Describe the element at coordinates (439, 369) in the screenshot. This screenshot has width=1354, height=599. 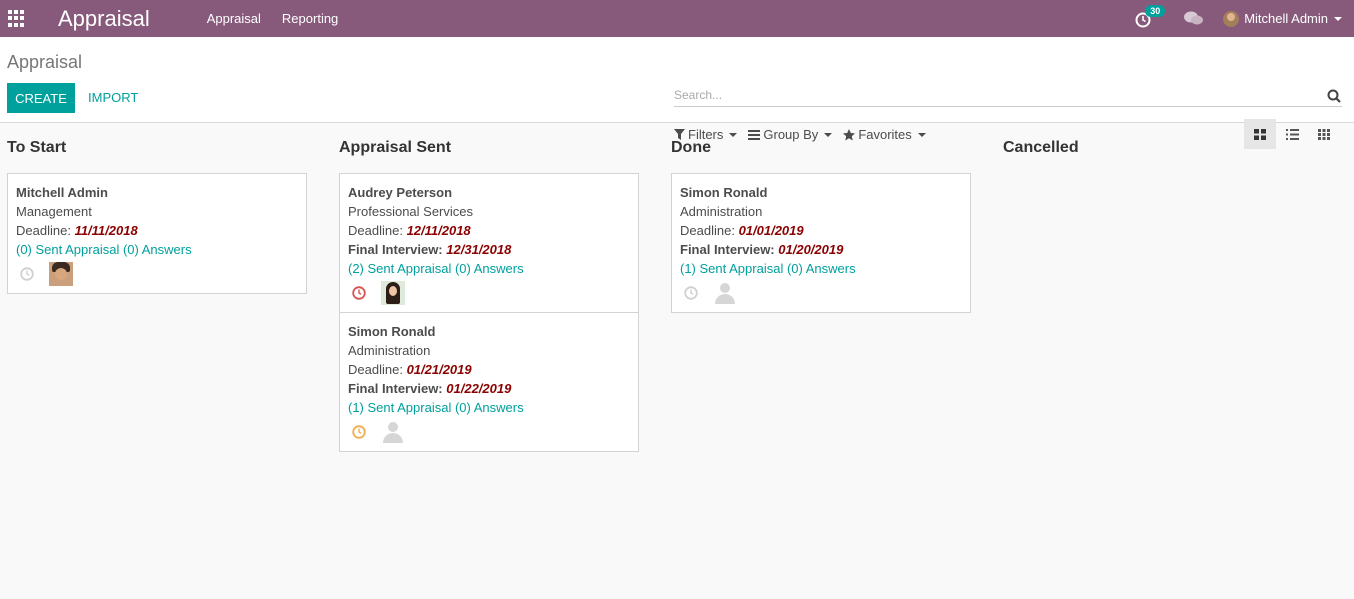
I see `deadline-date: 01/21/2019` at that location.